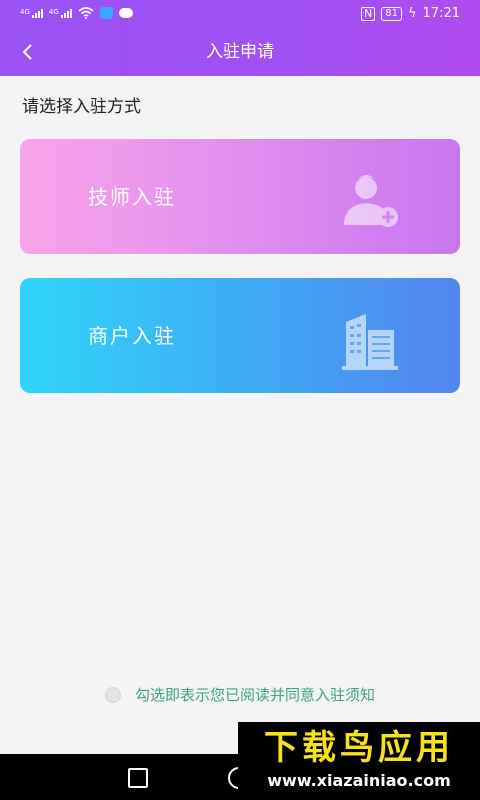 The height and width of the screenshot is (800, 480). Describe the element at coordinates (371, 201) in the screenshot. I see `person-add-icon` at that location.